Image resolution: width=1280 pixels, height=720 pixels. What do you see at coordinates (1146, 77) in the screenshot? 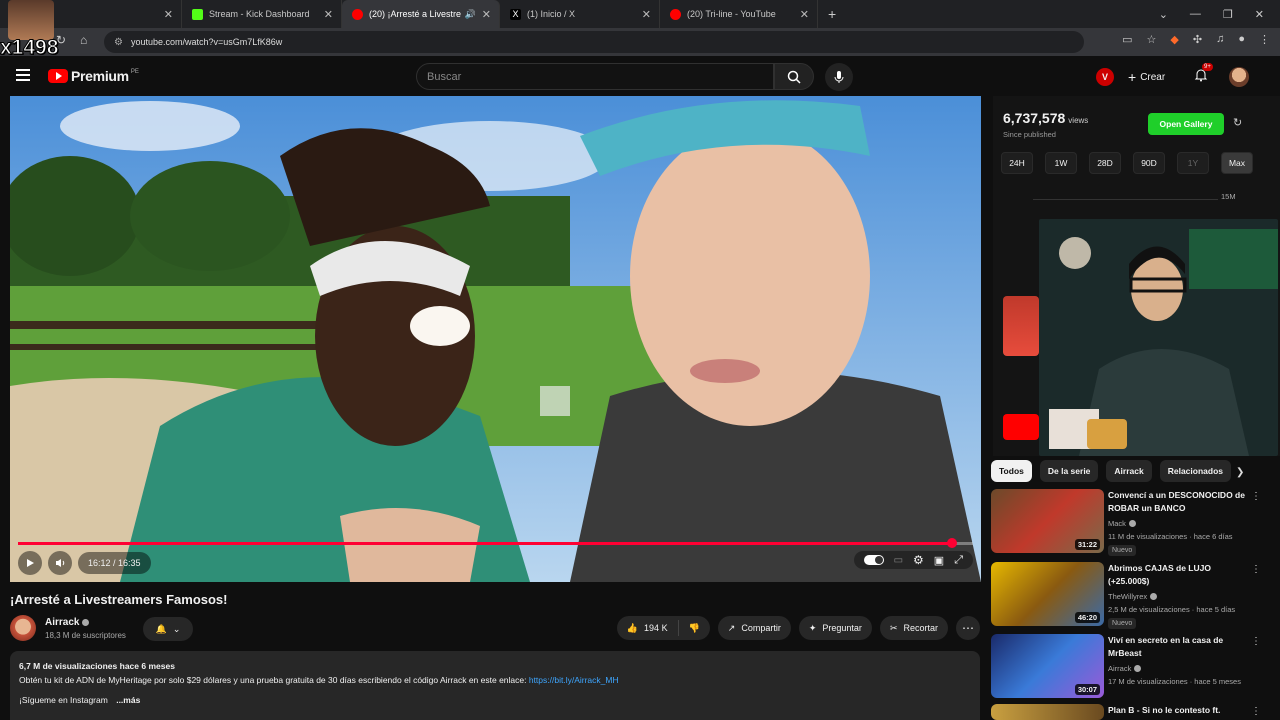
I see `create-button: + Crear` at bounding box center [1146, 77].